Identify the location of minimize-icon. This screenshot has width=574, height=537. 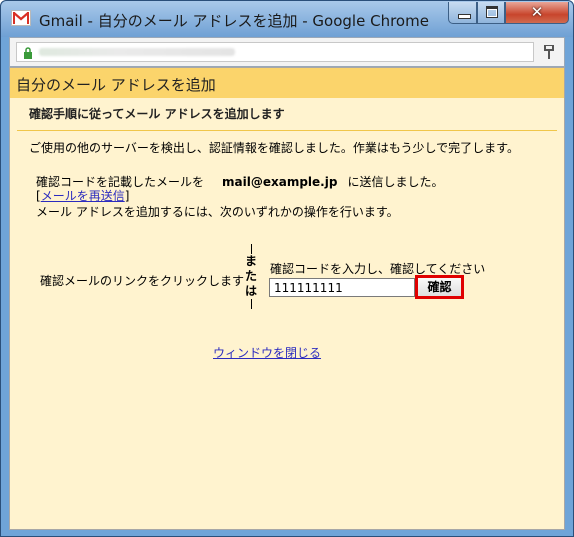
(464, 16).